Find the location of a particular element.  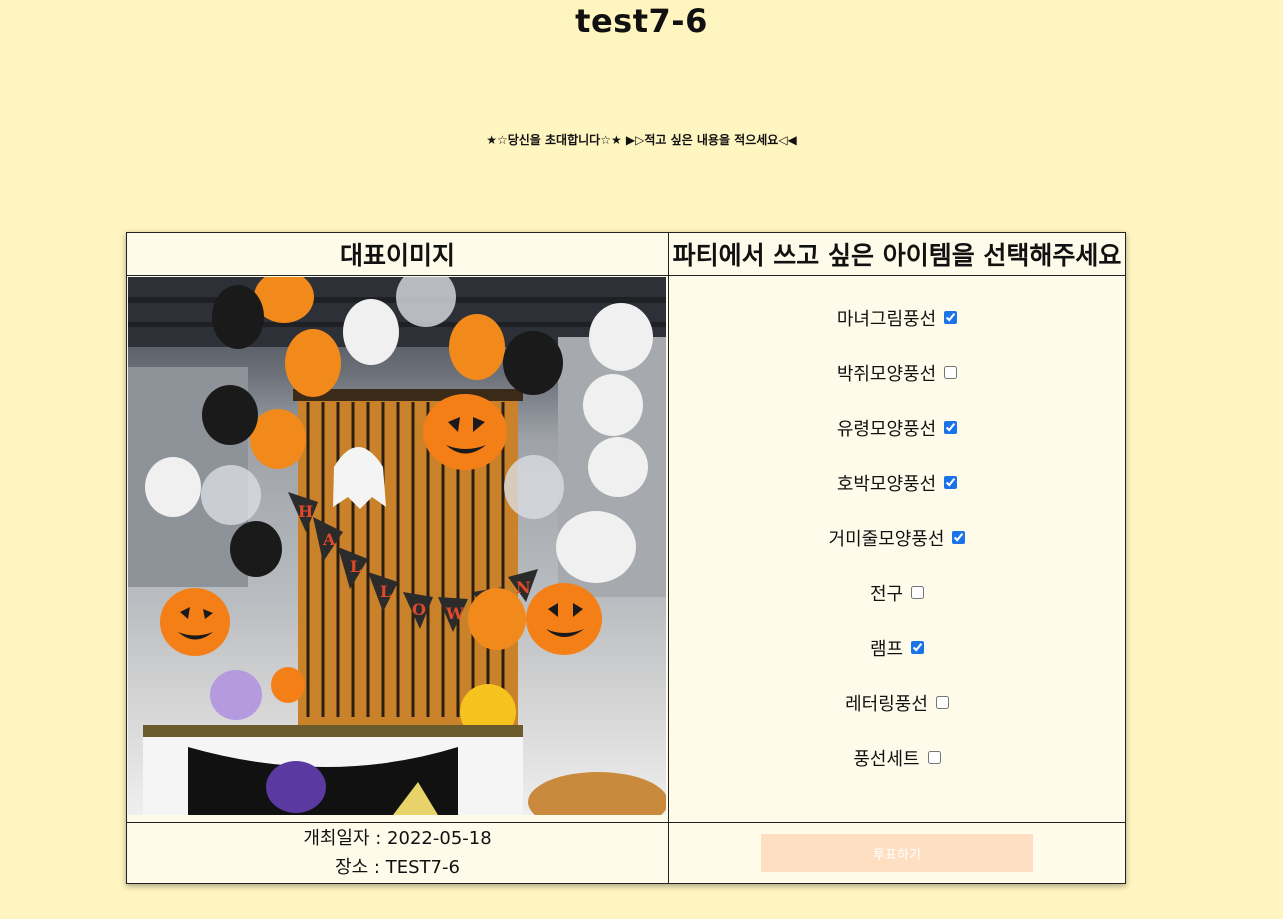

option-label: 유령모양풍선 is located at coordinates (886, 429).